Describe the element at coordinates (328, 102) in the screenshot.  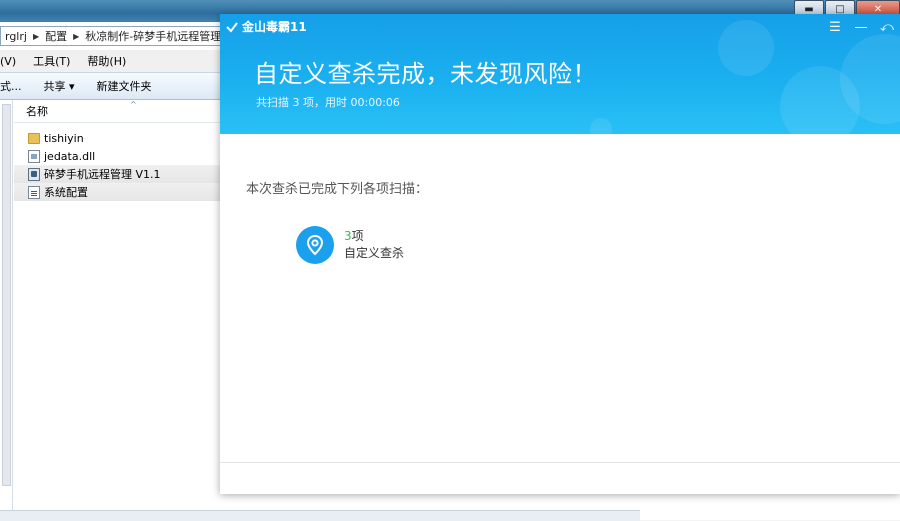
I see `scan-stats: 共扫描 3 项，用时 00:00:06` at that location.